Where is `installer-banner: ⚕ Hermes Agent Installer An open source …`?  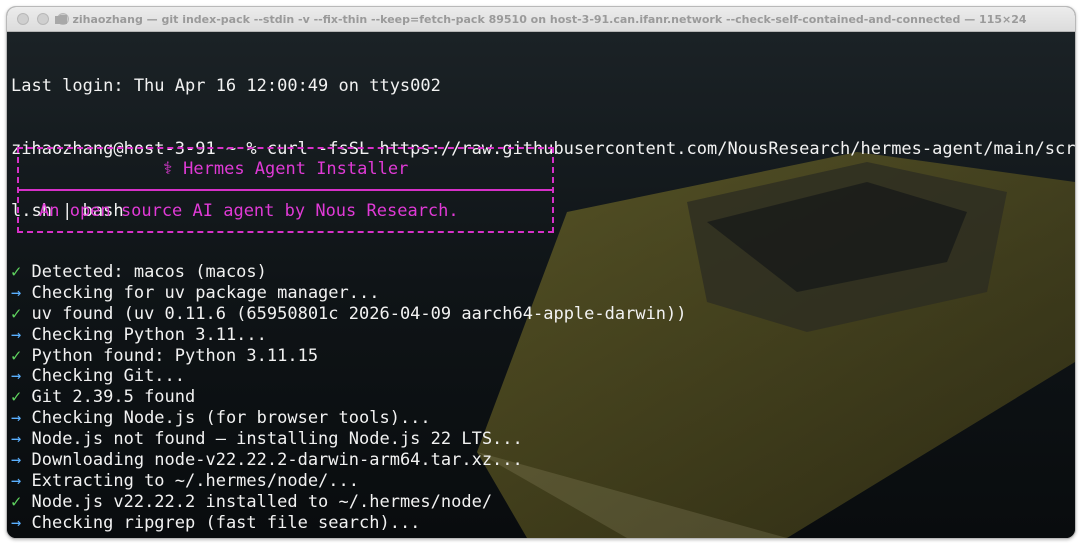
installer-banner: ⚕ Hermes Agent Installer An open source … is located at coordinates (285, 190).